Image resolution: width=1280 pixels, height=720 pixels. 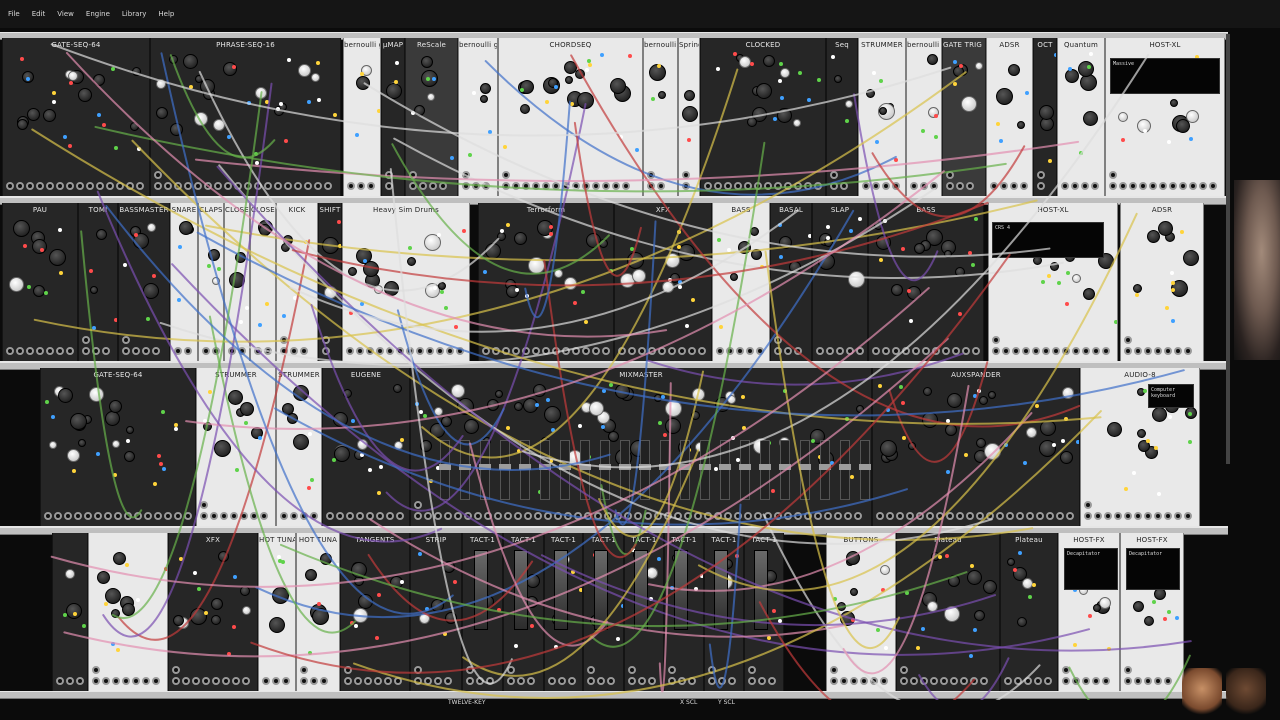 What do you see at coordinates (406, 282) in the screenshot?
I see `module-heavy-sim-drums: Heavy Sim Drums` at bounding box center [406, 282].